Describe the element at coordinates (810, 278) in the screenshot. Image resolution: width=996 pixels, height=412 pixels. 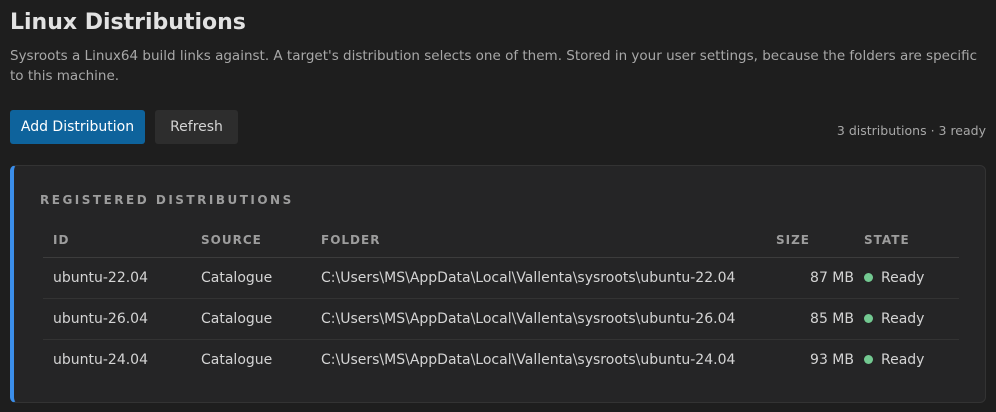
I see `cell-size: 87 MB` at that location.